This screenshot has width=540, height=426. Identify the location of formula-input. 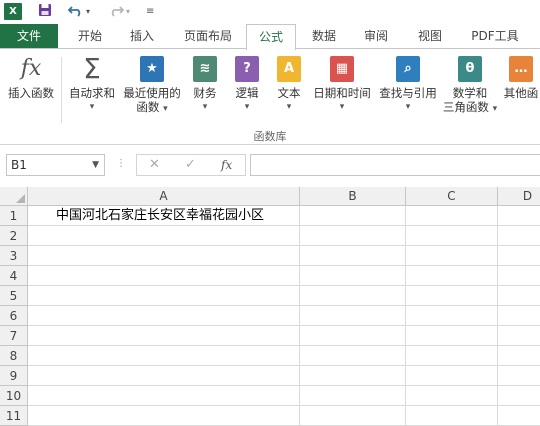
(395, 165).